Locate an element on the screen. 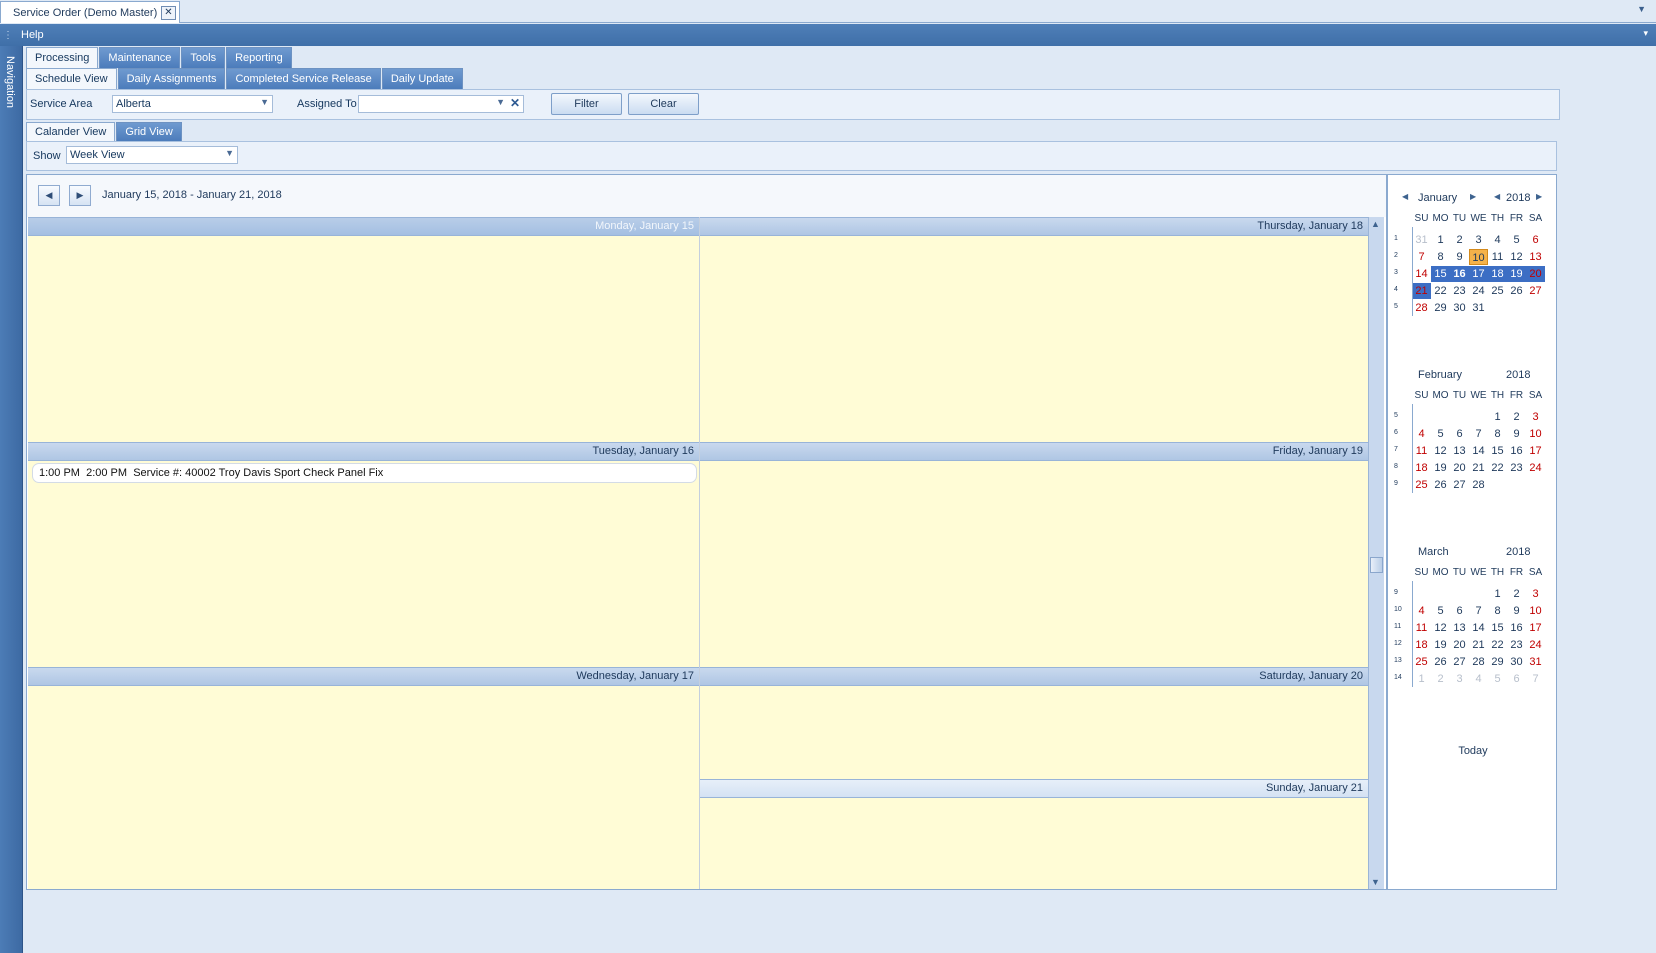 This screenshot has height=953, width=1656. scroll-thumb is located at coordinates (1376, 565).